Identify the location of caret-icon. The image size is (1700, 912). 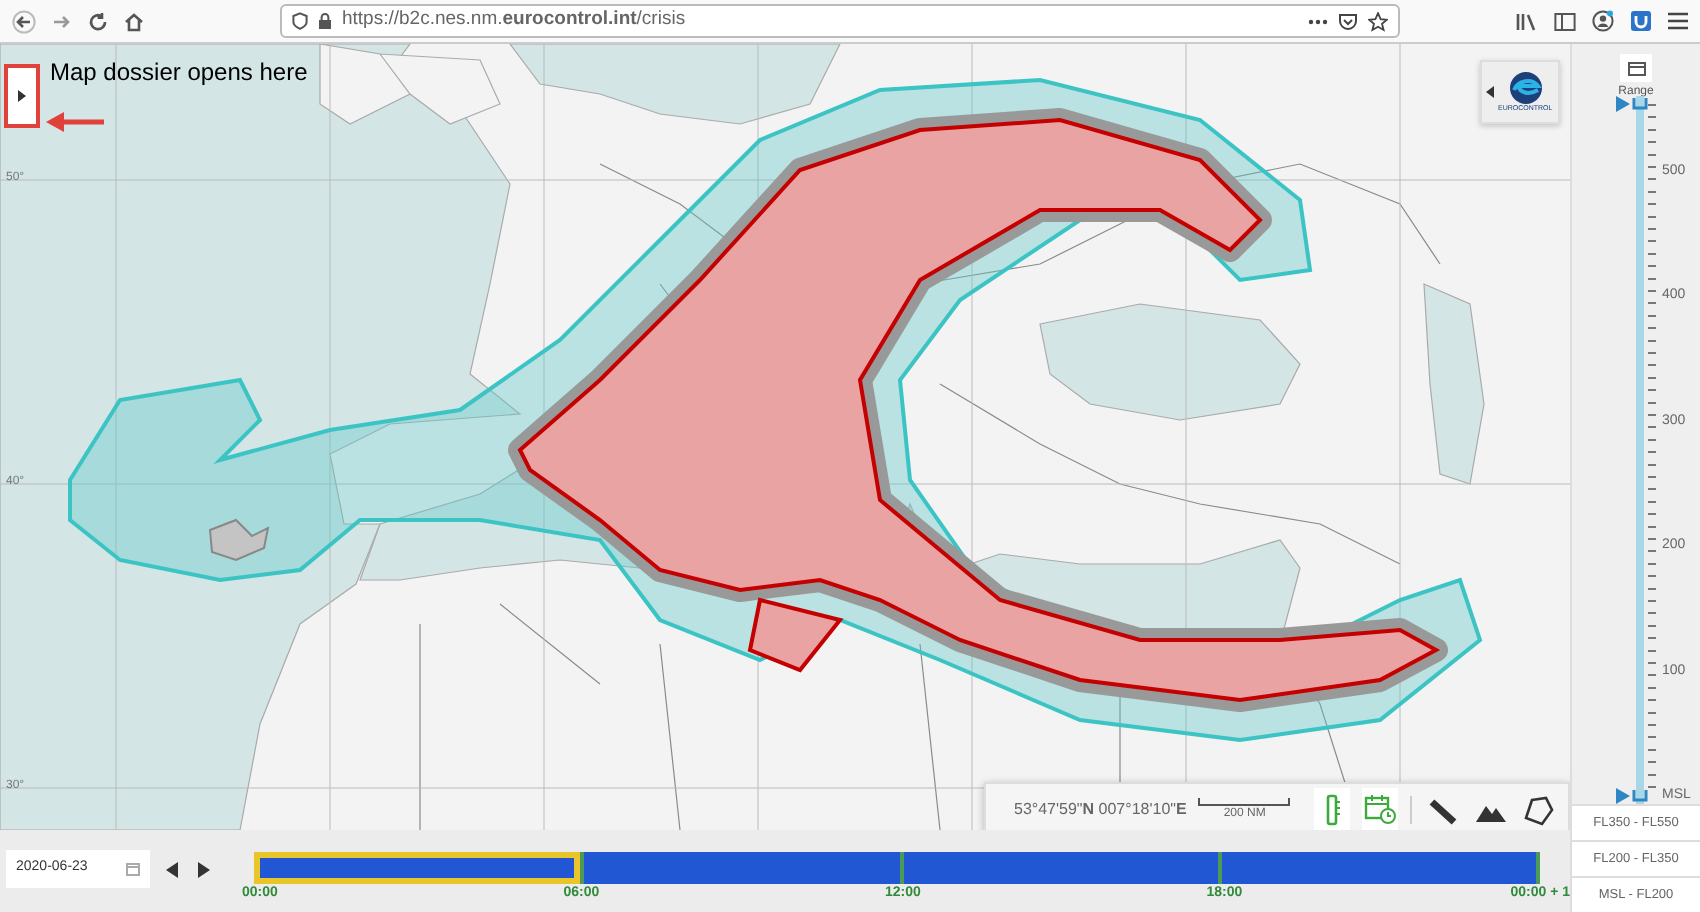
(22, 96).